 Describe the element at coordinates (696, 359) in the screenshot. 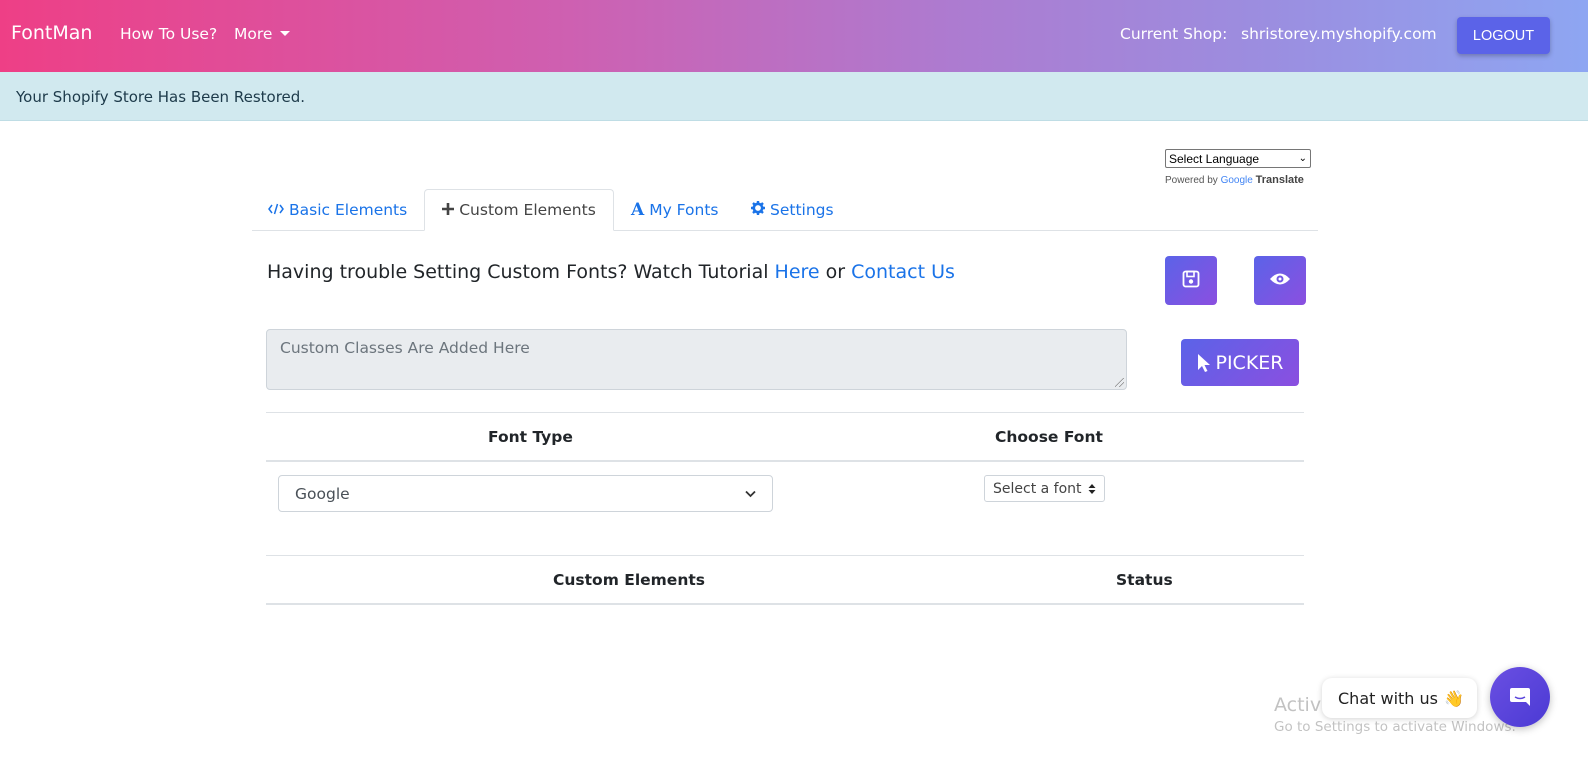

I see `custom-classes-textarea: Custom Classes Are Added Here` at that location.